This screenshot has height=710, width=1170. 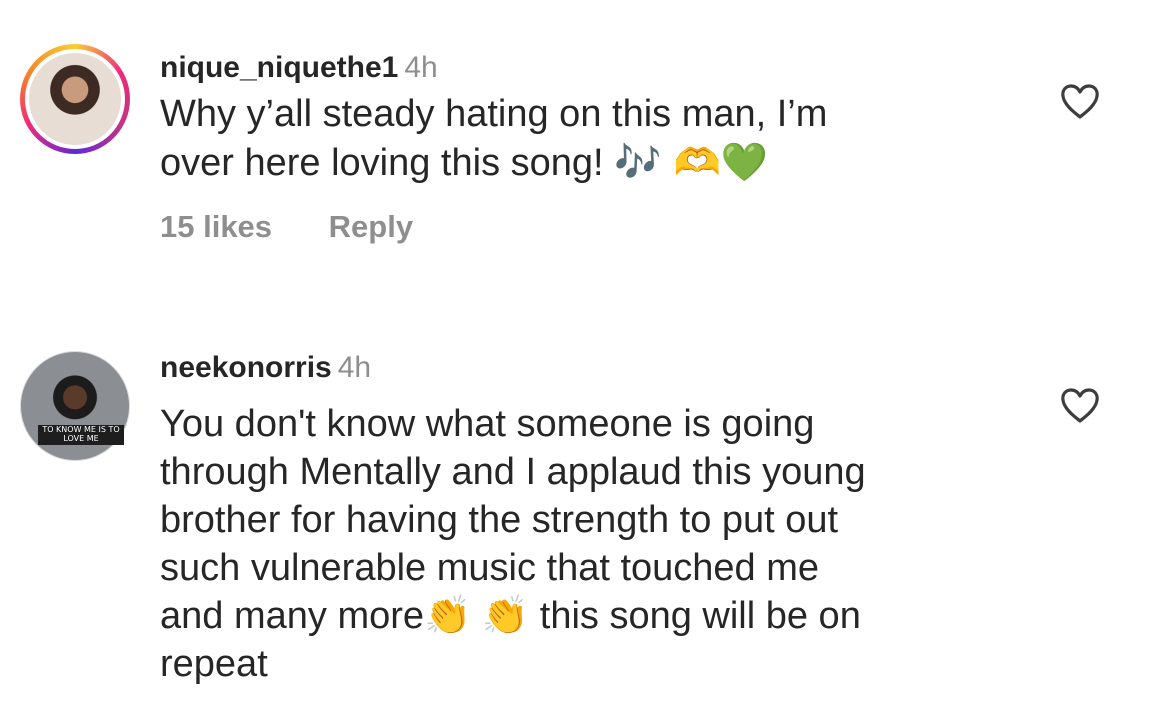 I want to click on music-notes-emoji: 🎶 🫶💚, so click(x=691, y=162).